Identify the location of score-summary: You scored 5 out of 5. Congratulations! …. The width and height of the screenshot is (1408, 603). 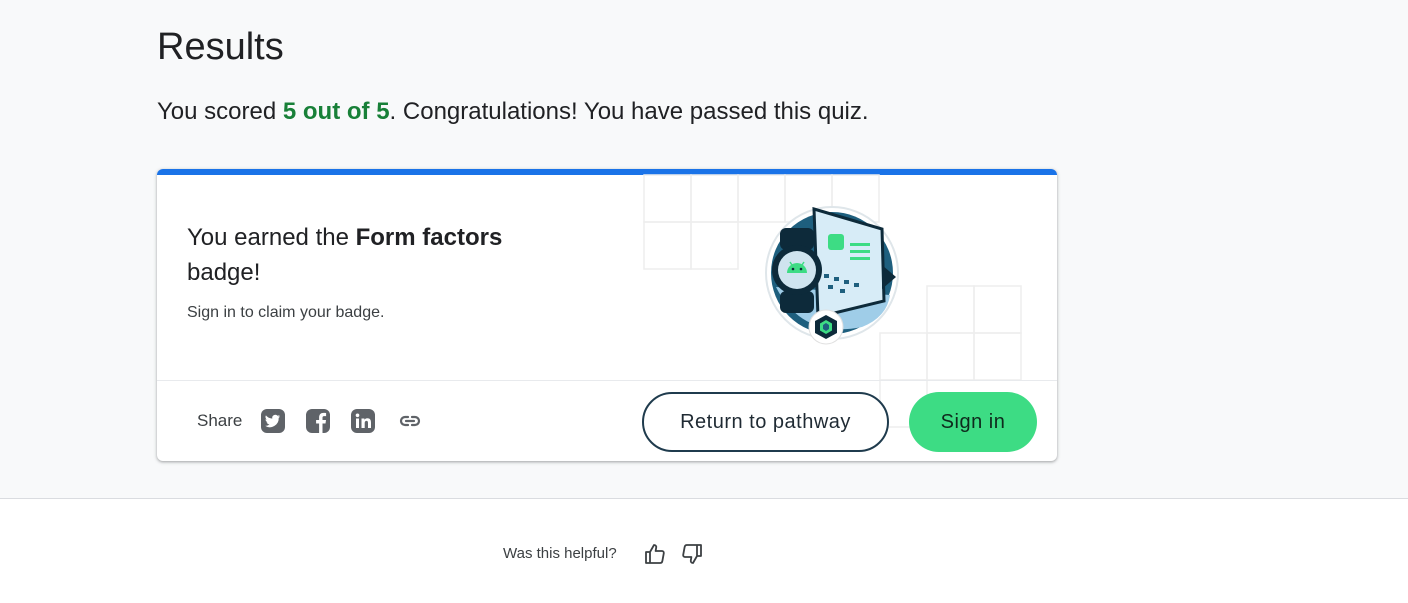
(513, 112).